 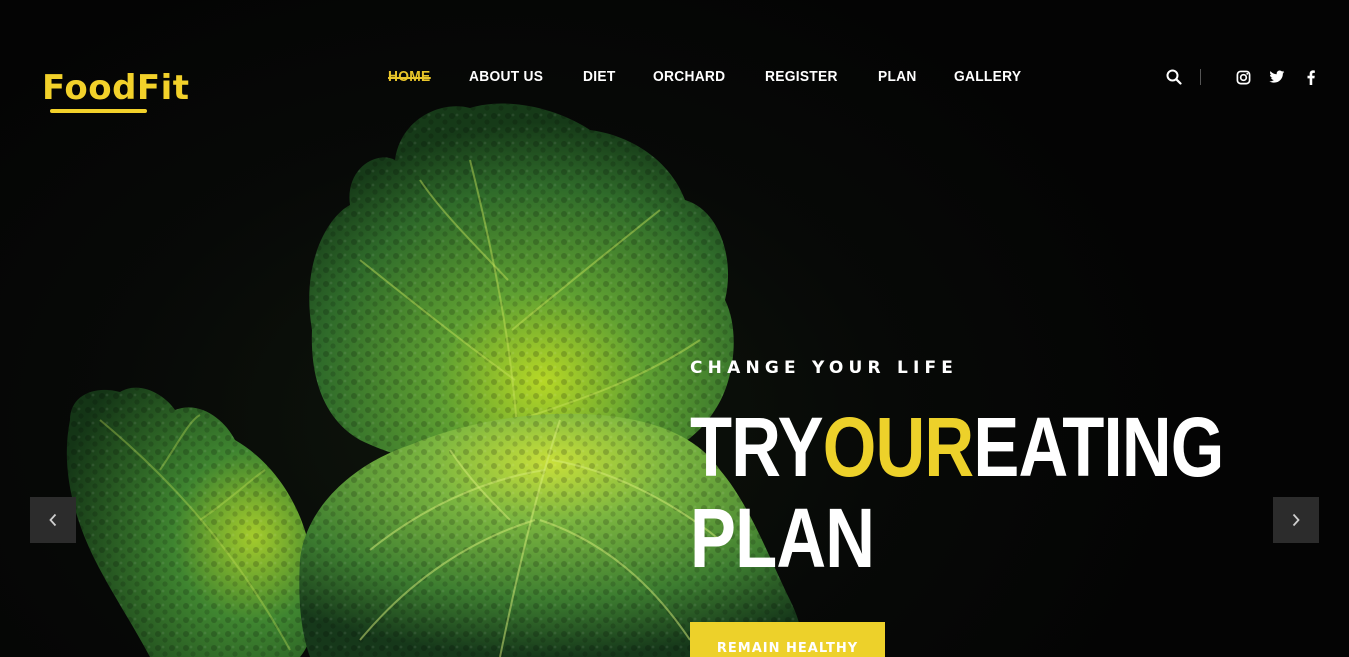 I want to click on headline-accent: OUR, so click(x=898, y=447).